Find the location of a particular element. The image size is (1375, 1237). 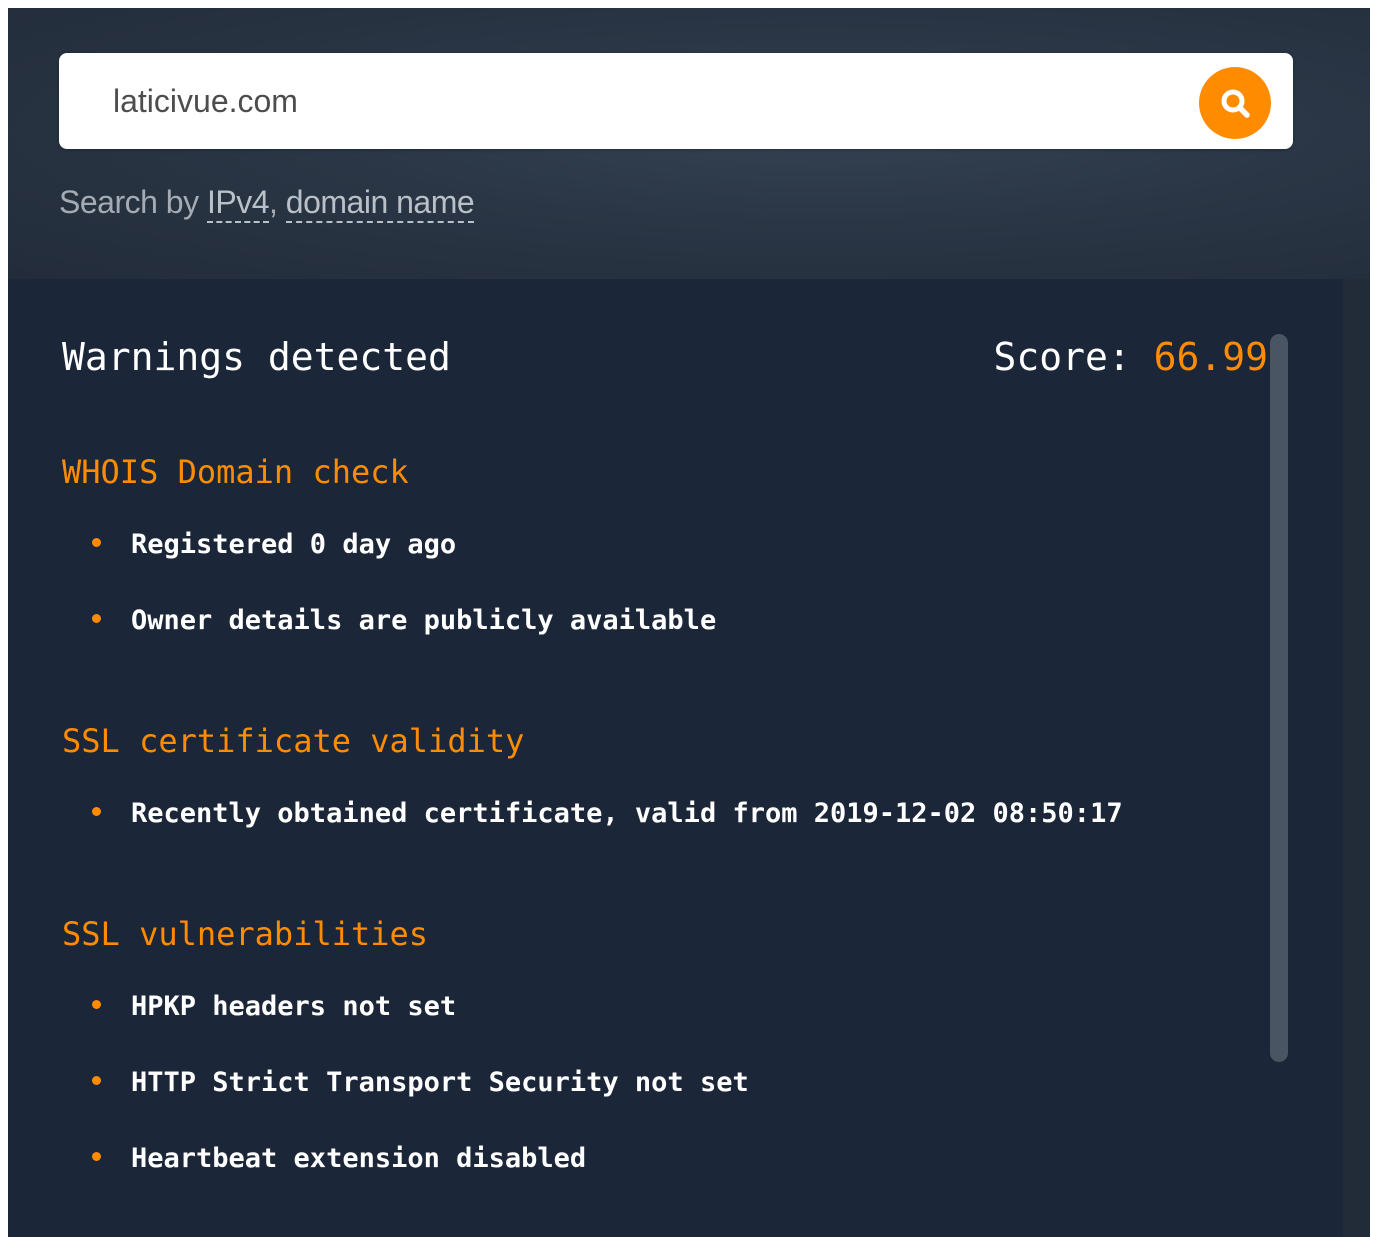

warning-item-text: HPKP headers not set is located at coordinates (294, 1006).